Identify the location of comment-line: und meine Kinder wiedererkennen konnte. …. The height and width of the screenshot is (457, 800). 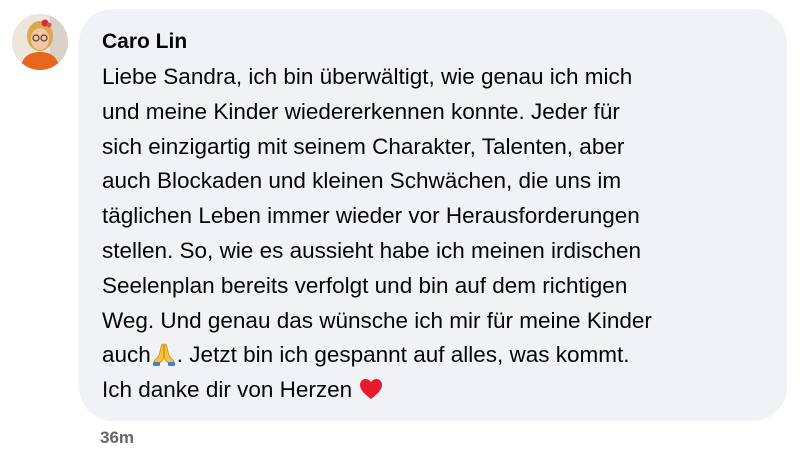
(361, 111).